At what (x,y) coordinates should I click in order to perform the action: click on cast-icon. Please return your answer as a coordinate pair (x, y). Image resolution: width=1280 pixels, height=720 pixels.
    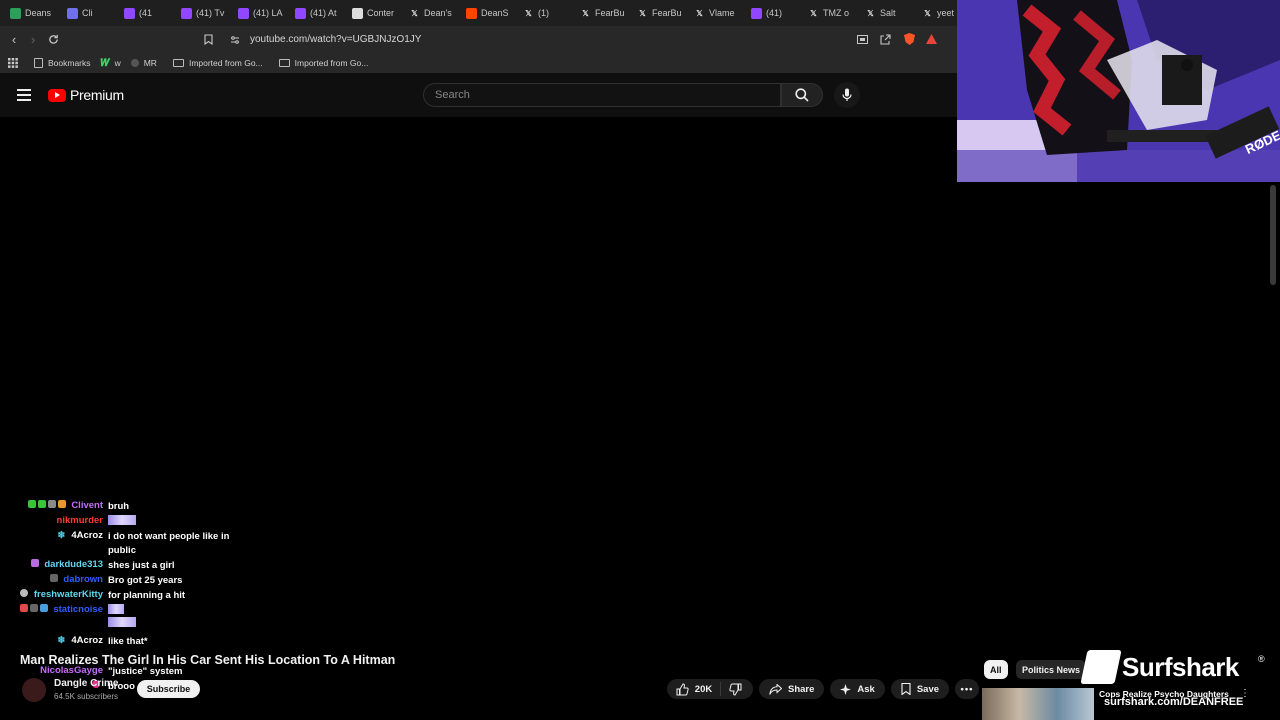
    Looking at the image, I should click on (862, 39).